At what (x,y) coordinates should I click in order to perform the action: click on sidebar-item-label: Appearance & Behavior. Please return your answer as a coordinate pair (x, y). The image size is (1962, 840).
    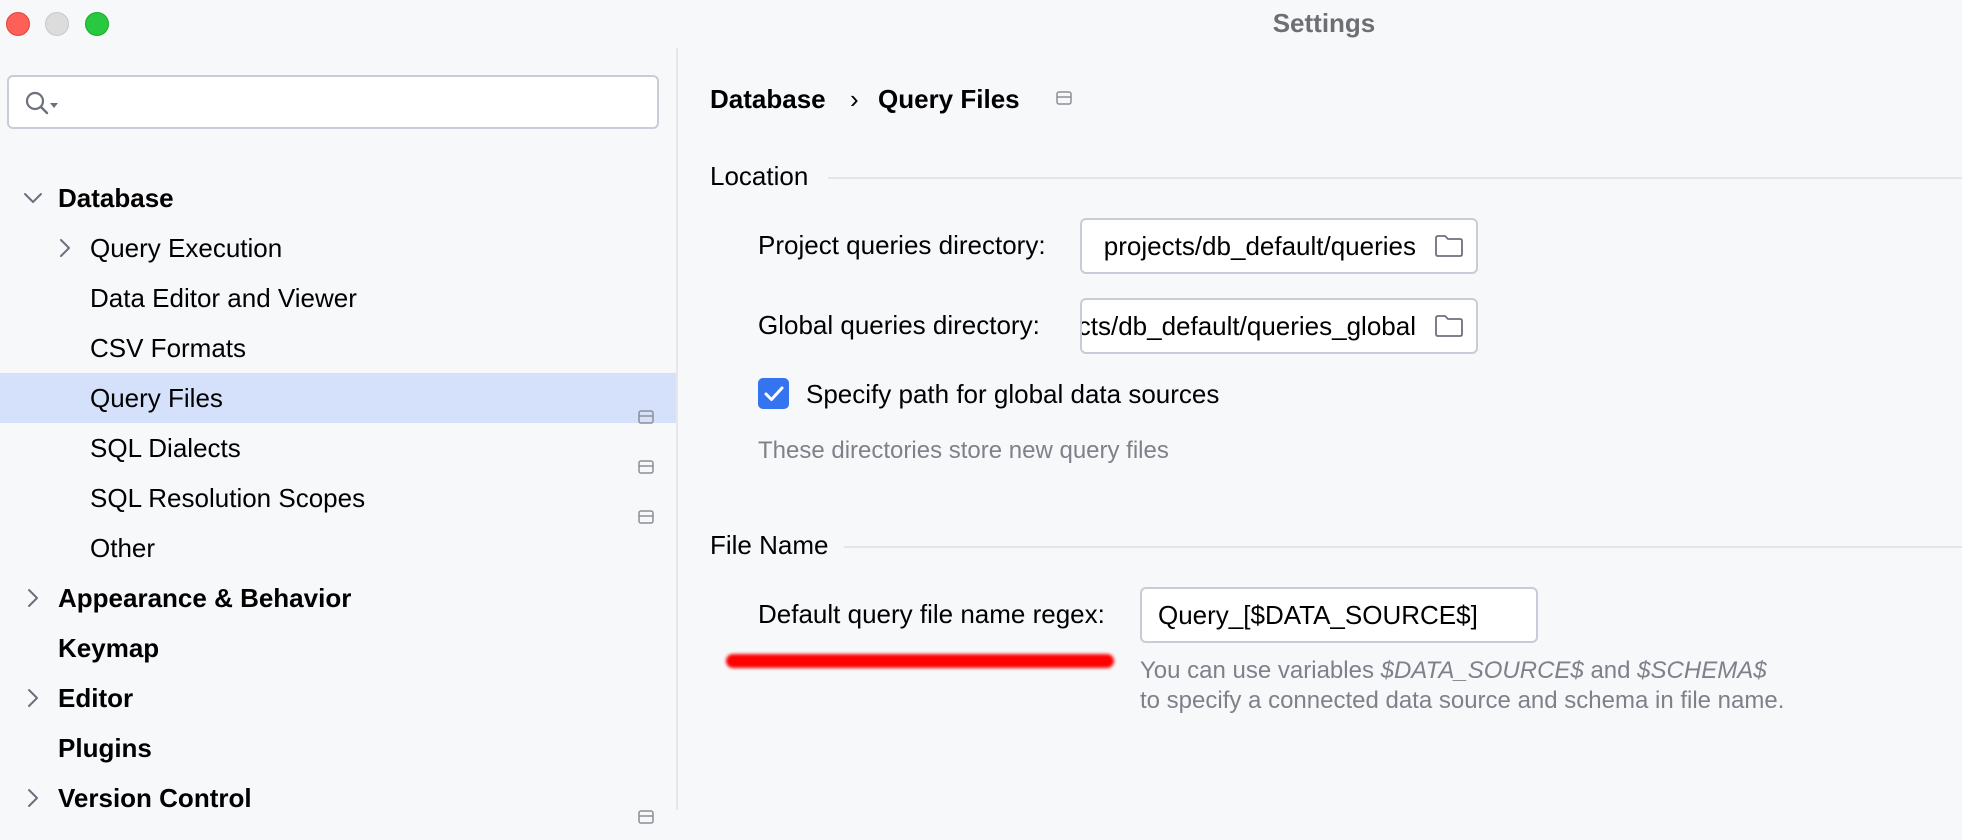
    Looking at the image, I should click on (205, 598).